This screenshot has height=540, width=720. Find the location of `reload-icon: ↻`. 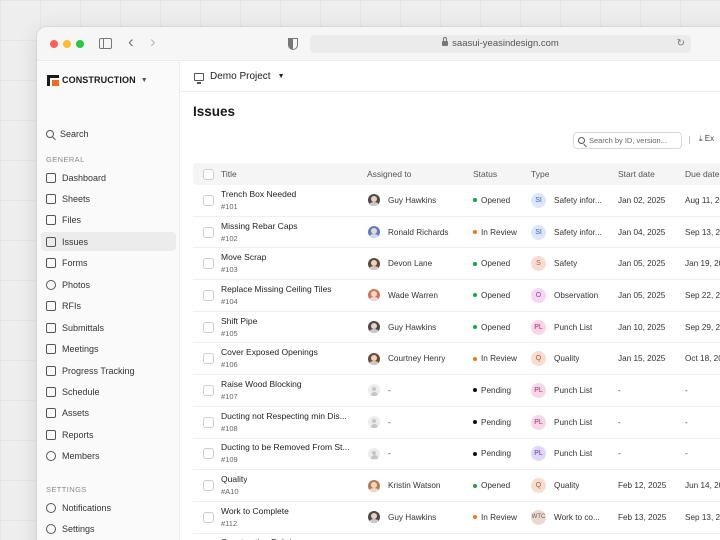

reload-icon: ↻ is located at coordinates (681, 44).